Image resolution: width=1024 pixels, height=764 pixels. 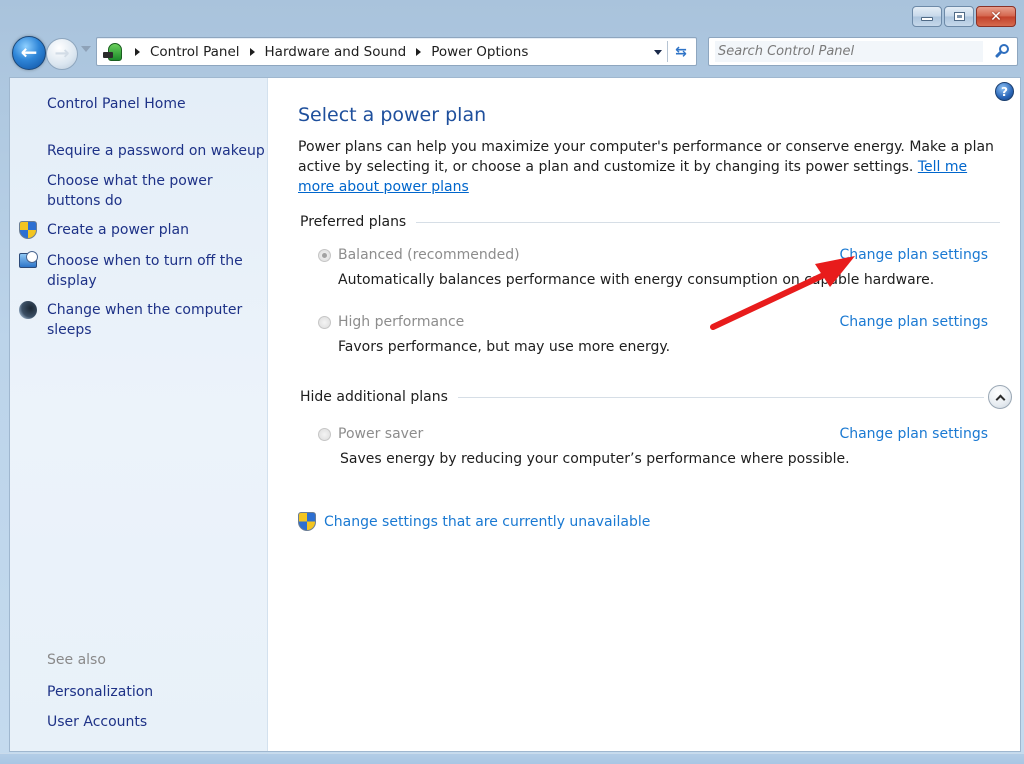 I want to click on see-also-heading: See also, so click(x=76, y=660).